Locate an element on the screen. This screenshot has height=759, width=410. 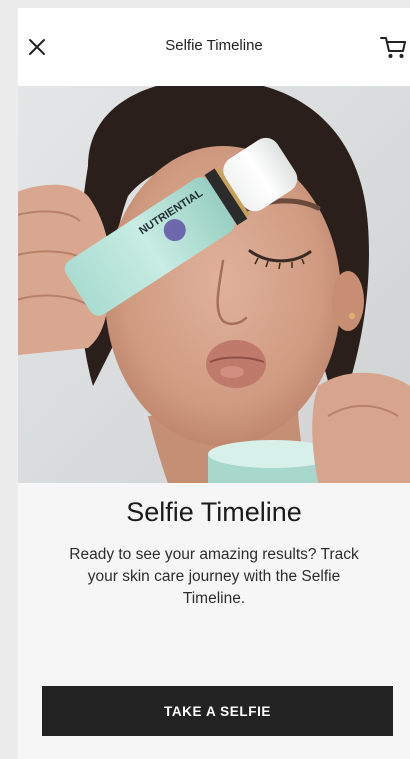
section-title: Selfie Timeline is located at coordinates (214, 512).